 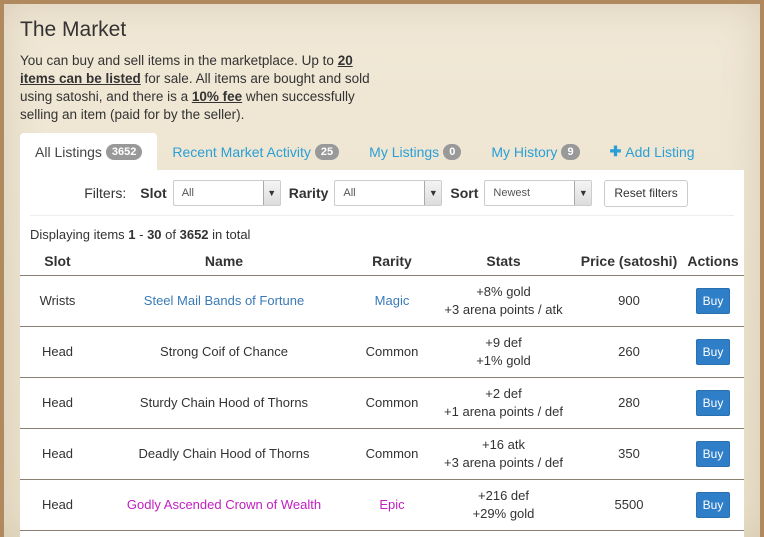 I want to click on plus-icon: ✚, so click(x=615, y=151).